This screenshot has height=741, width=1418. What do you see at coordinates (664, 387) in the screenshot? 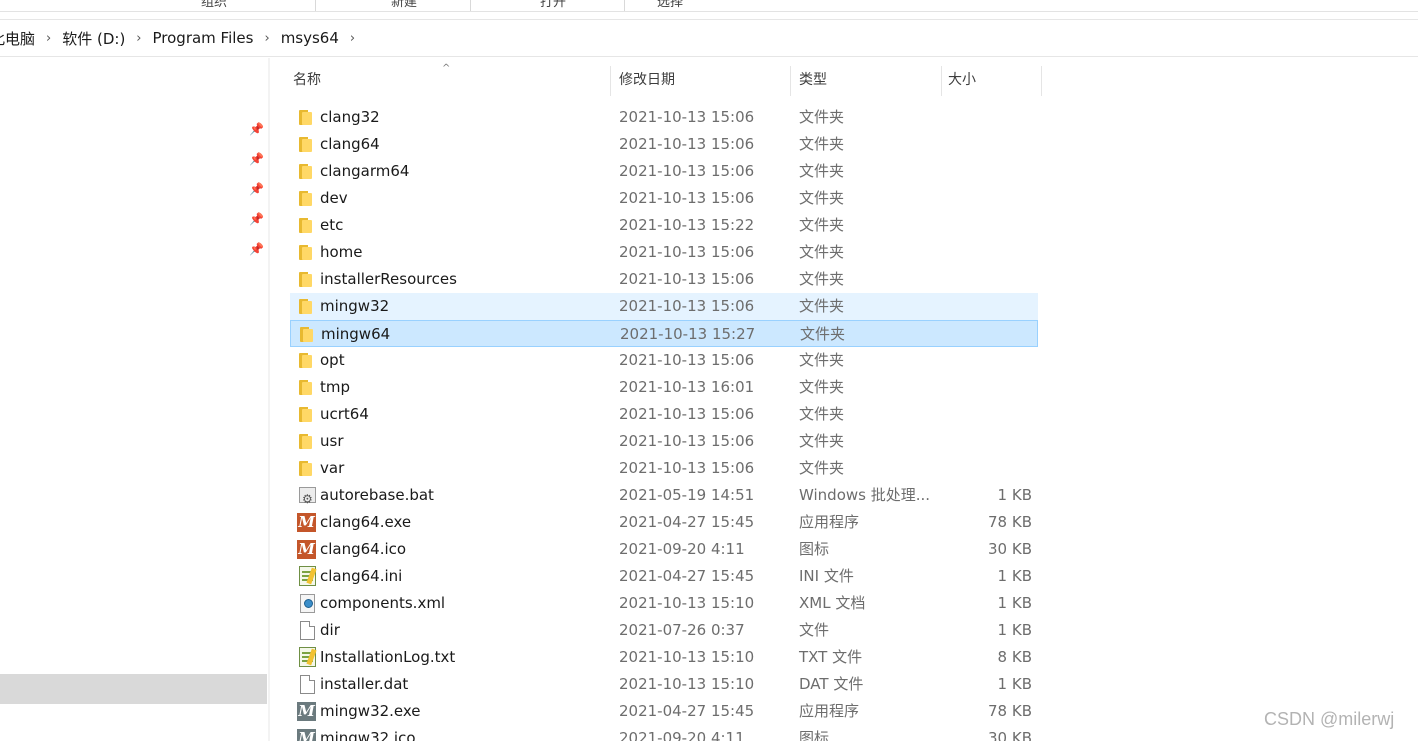
I see `file-row: tmp 2021-10-13 16:01 文件夹` at bounding box center [664, 387].